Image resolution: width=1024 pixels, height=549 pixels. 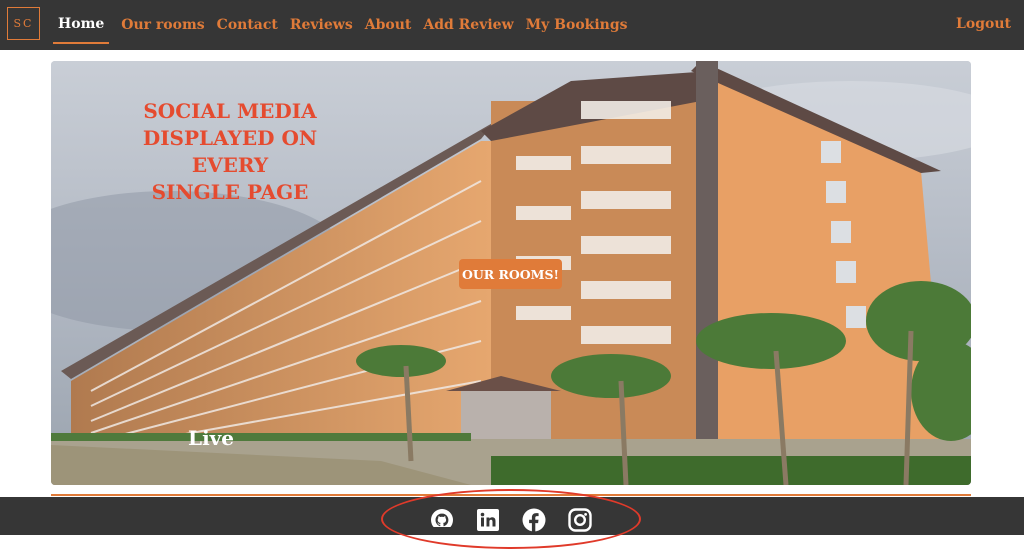 What do you see at coordinates (388, 25) in the screenshot?
I see `nav-about: About` at bounding box center [388, 25].